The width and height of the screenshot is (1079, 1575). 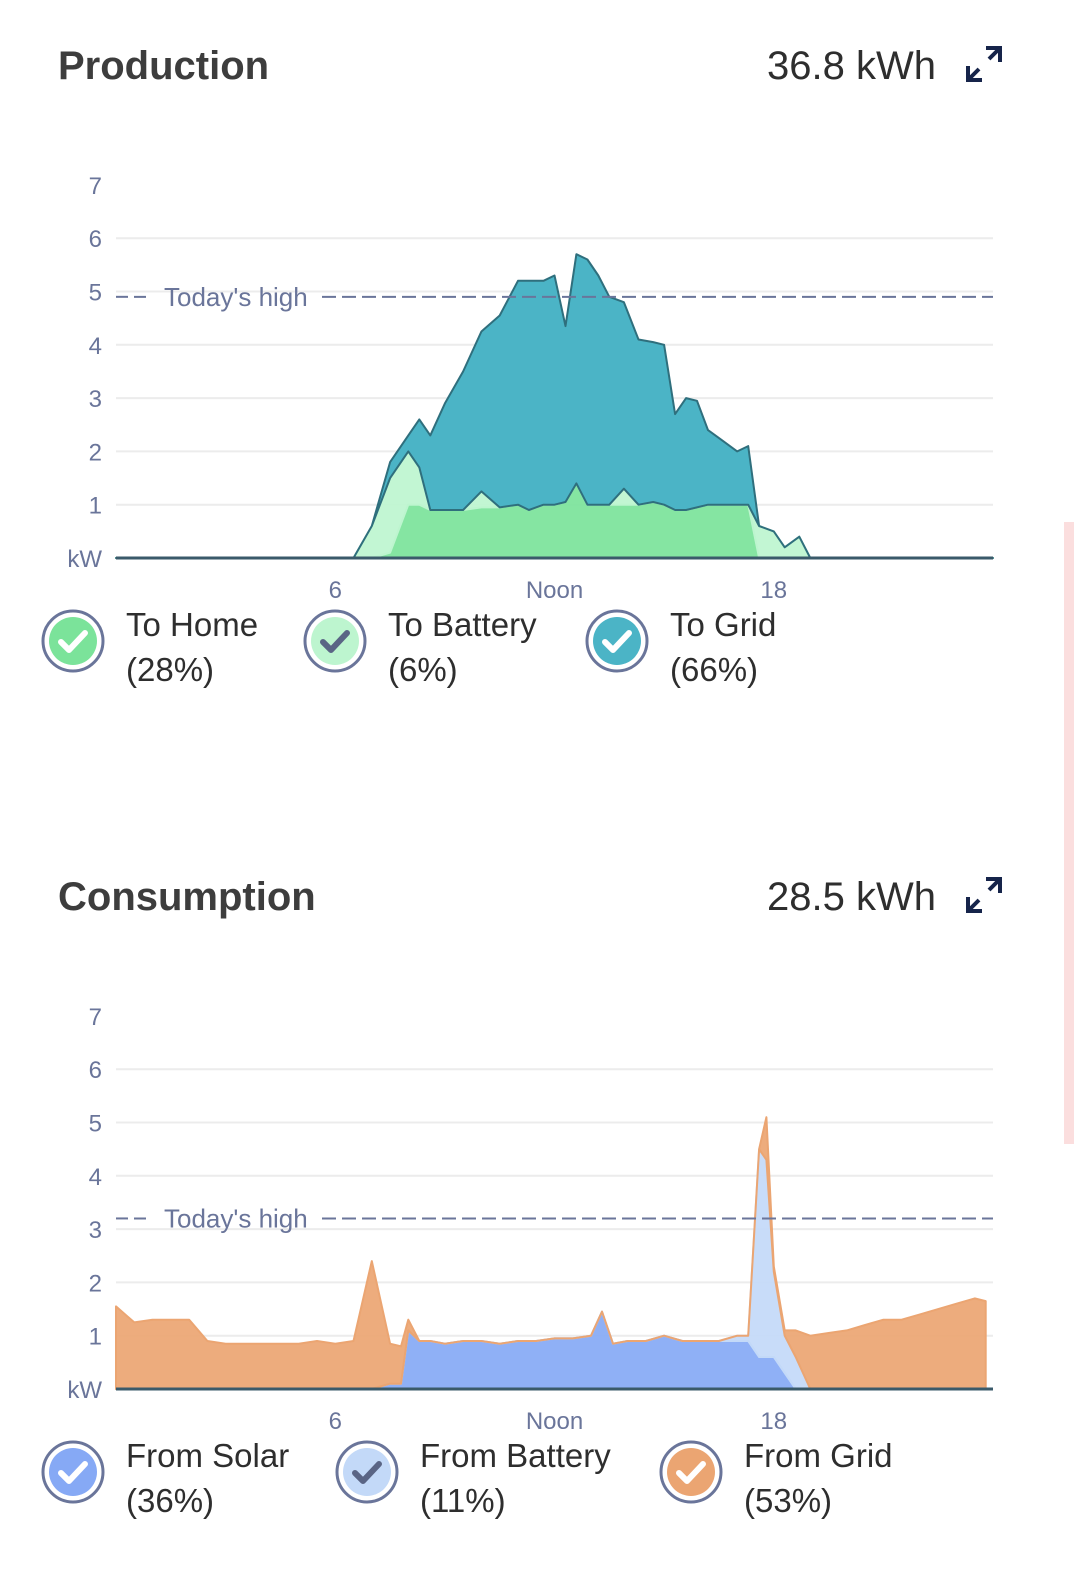 What do you see at coordinates (818, 1455) in the screenshot?
I see `legend-label: From Grid` at bounding box center [818, 1455].